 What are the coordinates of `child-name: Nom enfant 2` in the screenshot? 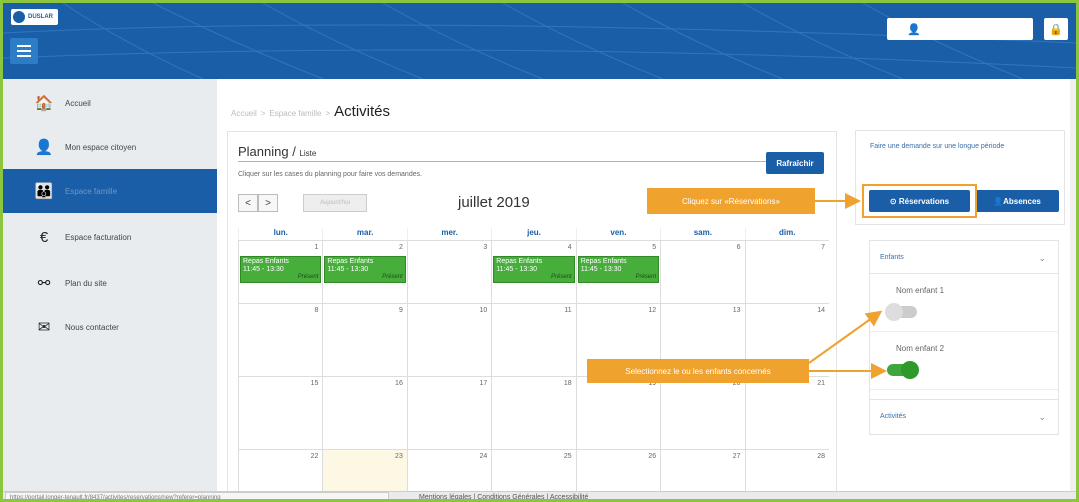 It's located at (920, 348).